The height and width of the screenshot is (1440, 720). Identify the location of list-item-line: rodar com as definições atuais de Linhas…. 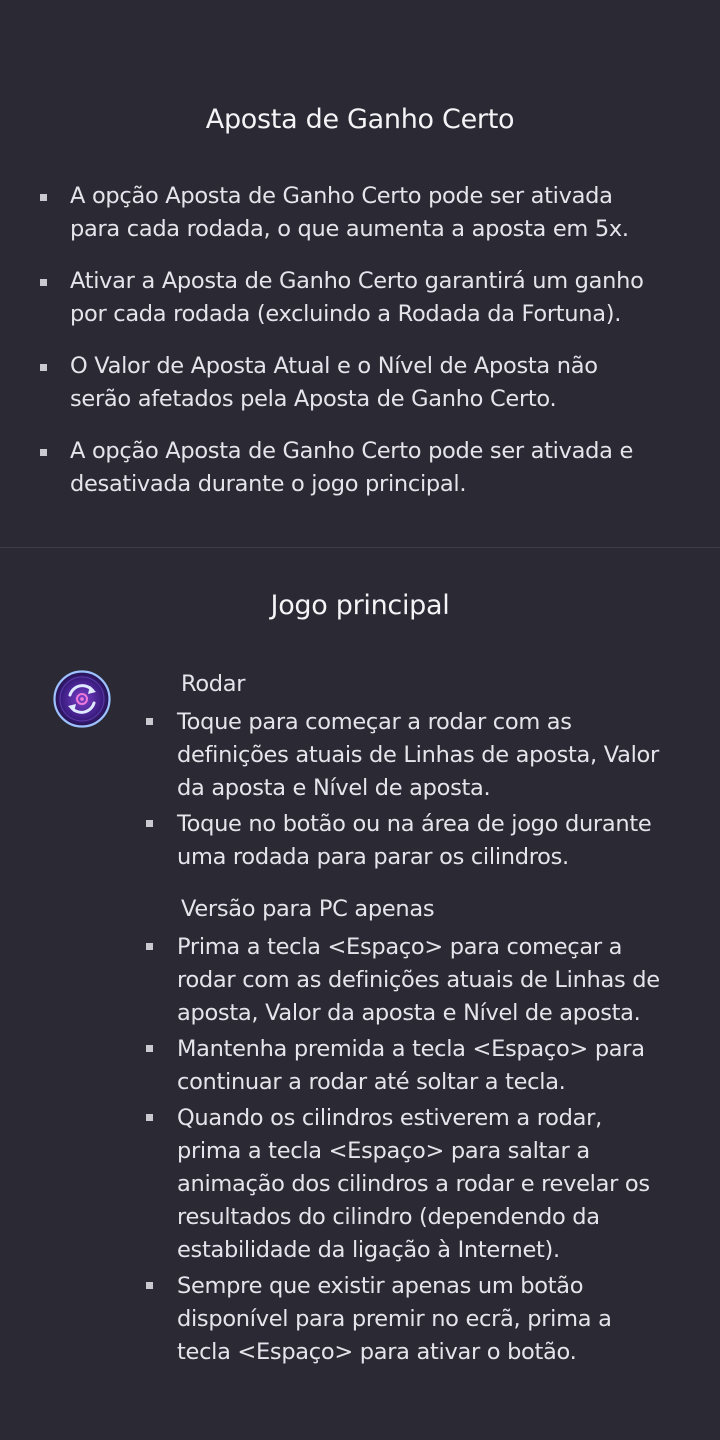
(418, 980).